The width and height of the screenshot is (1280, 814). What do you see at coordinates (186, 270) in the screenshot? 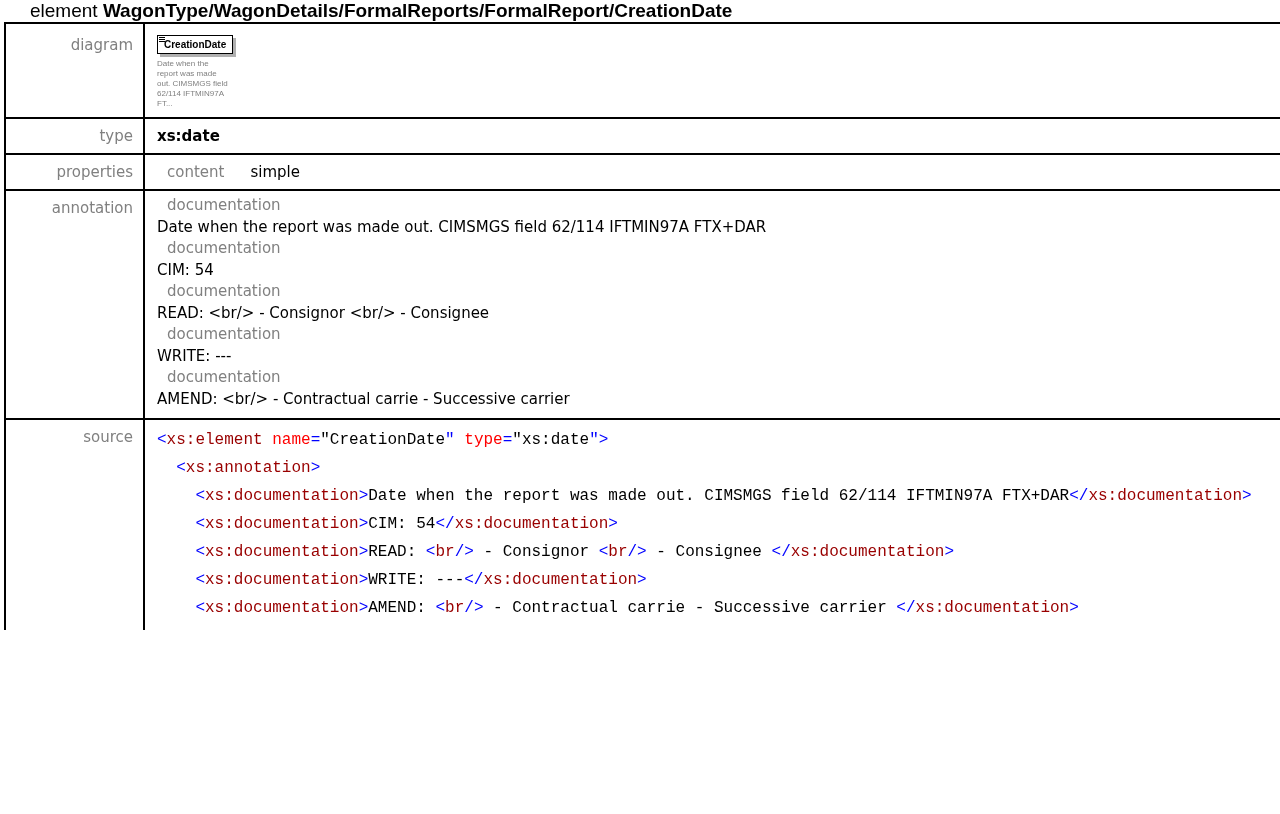
I see `documentation-text: CIM: 54` at bounding box center [186, 270].